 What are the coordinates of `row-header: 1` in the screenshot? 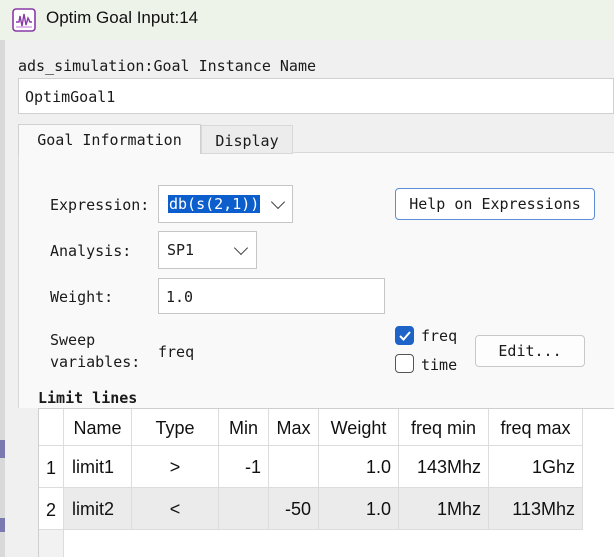 It's located at (51, 467).